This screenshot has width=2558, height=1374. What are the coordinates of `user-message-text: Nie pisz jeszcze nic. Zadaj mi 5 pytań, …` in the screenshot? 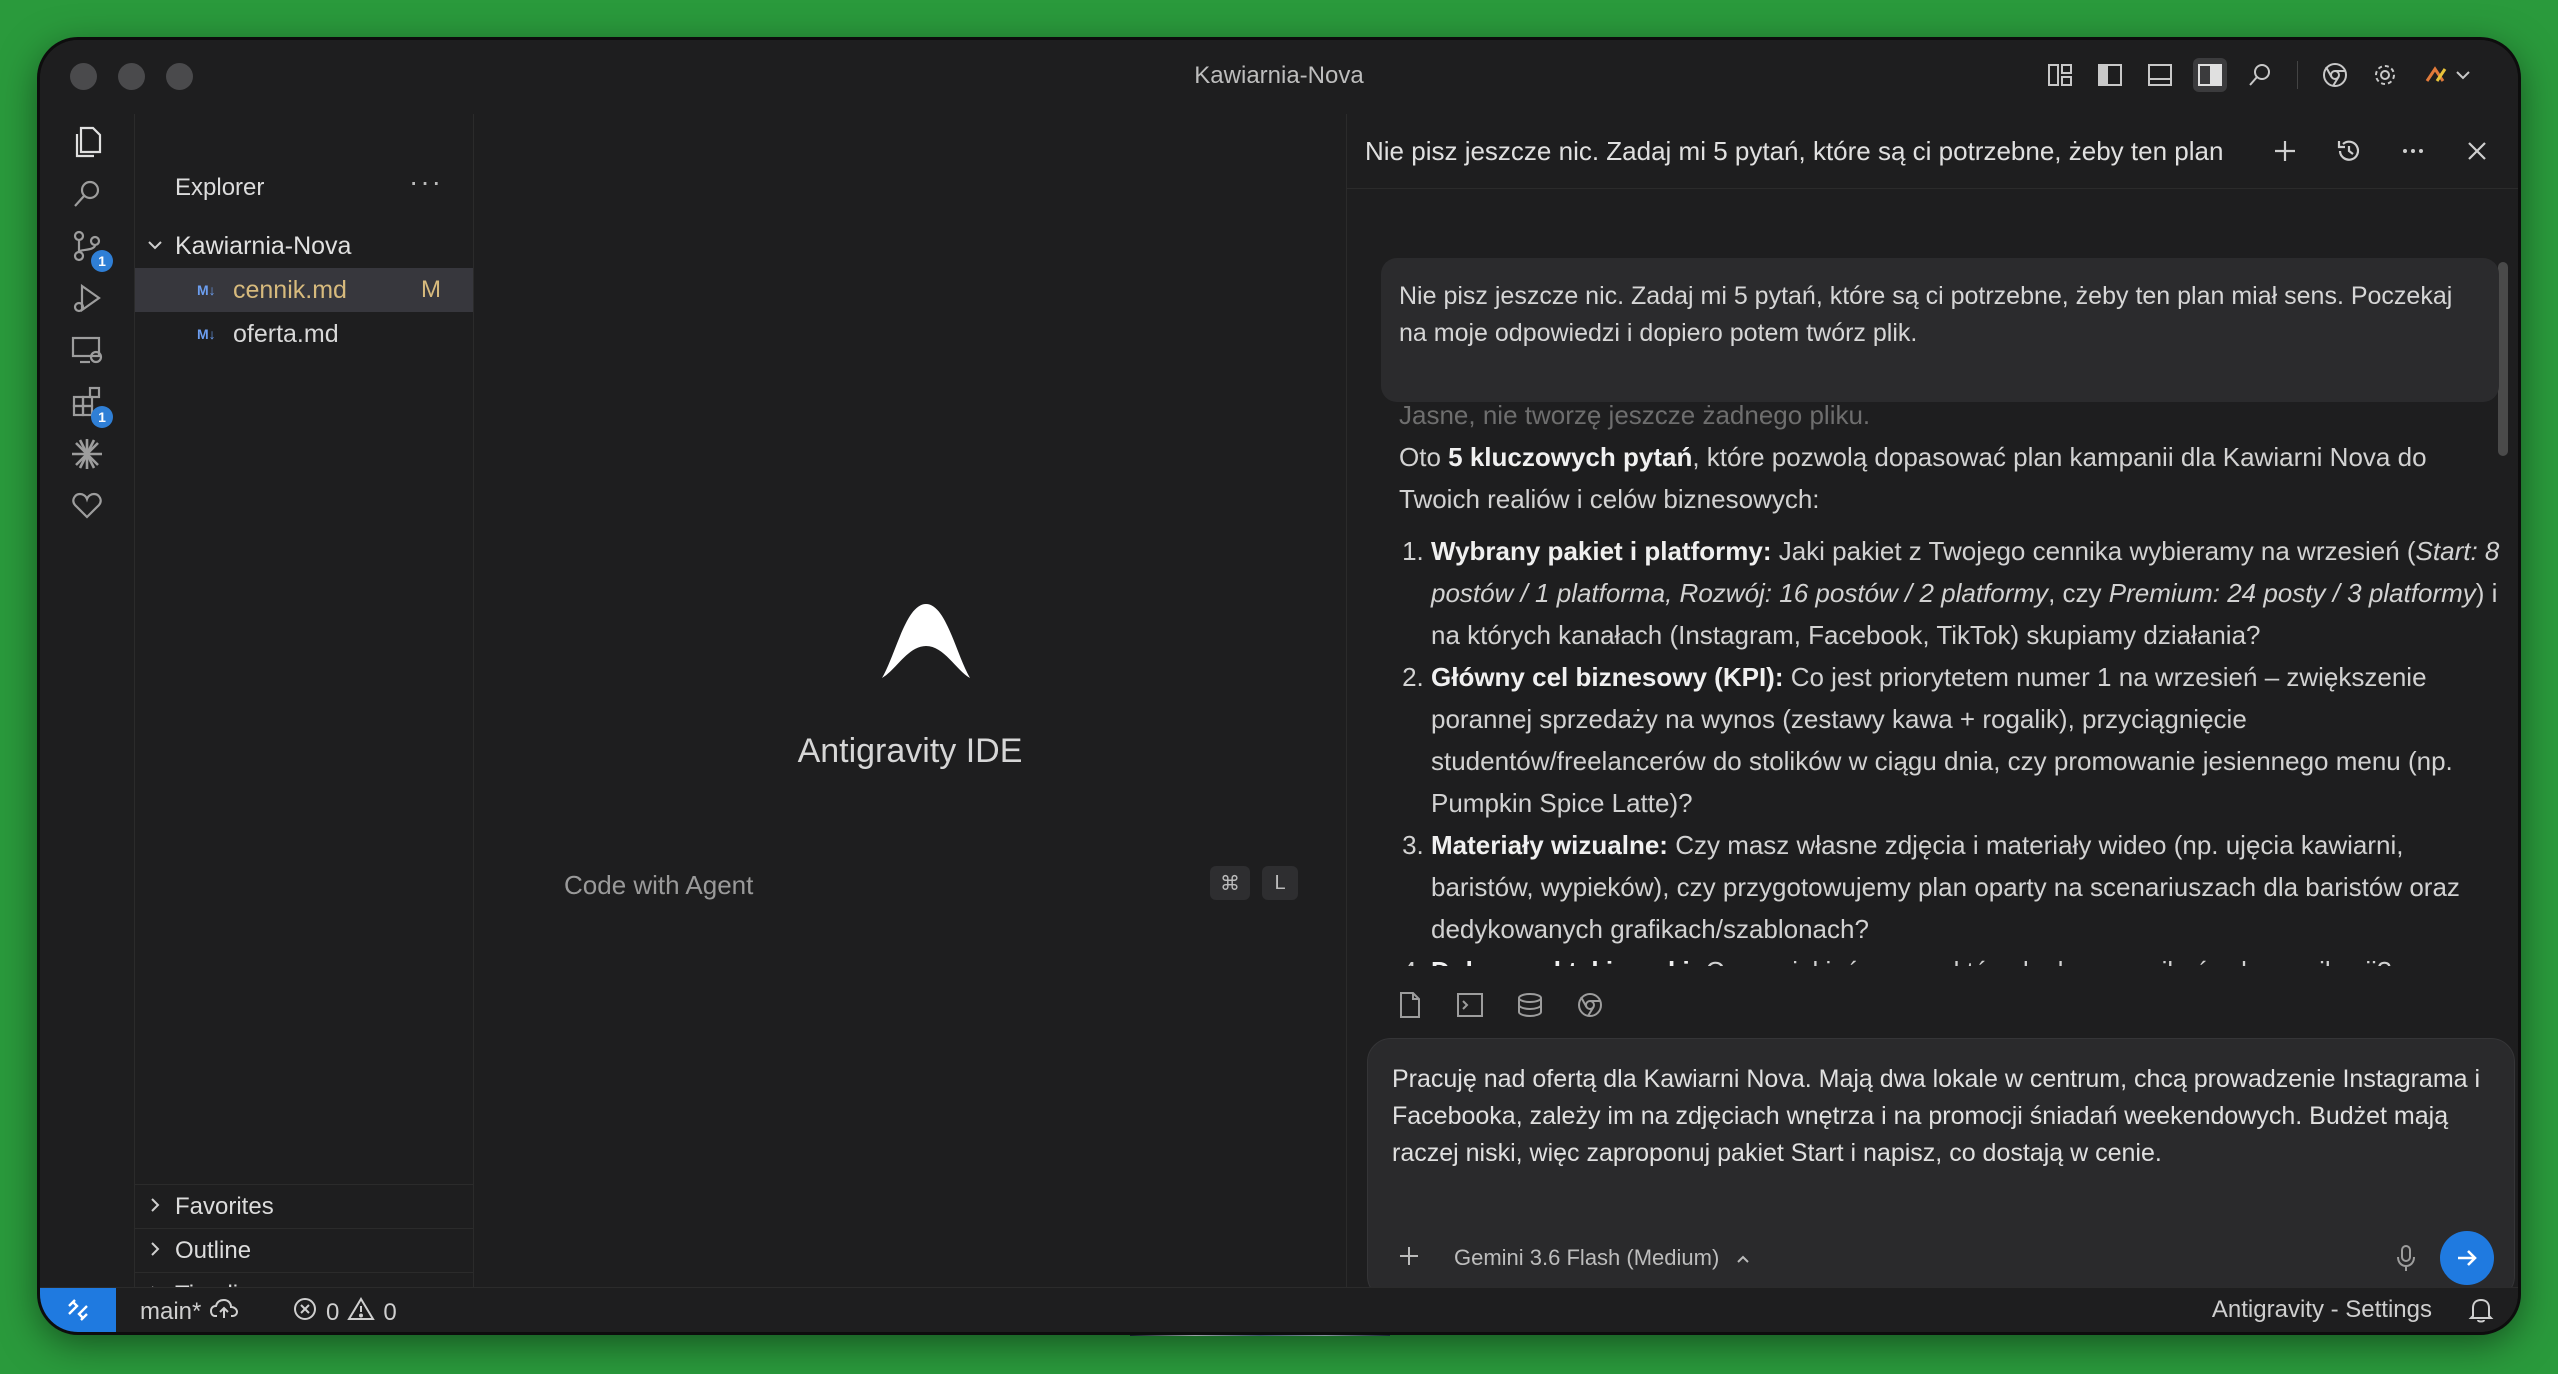 It's located at (1926, 314).